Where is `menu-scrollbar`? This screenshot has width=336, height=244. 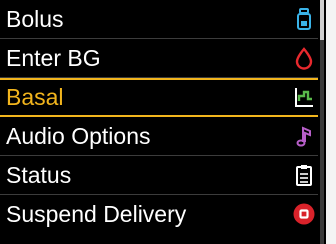
menu-scrollbar is located at coordinates (322, 122).